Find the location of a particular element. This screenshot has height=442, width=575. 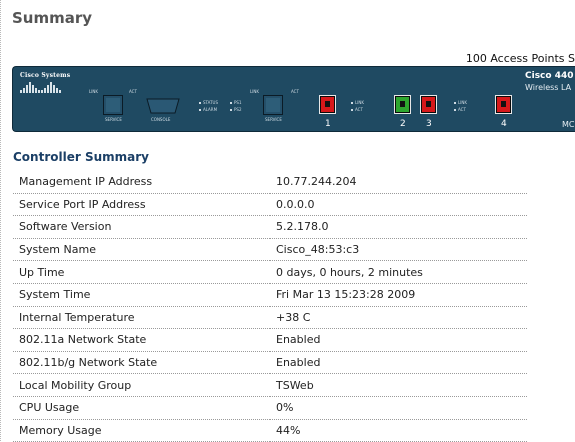

row-value: +38 C is located at coordinates (398, 318).